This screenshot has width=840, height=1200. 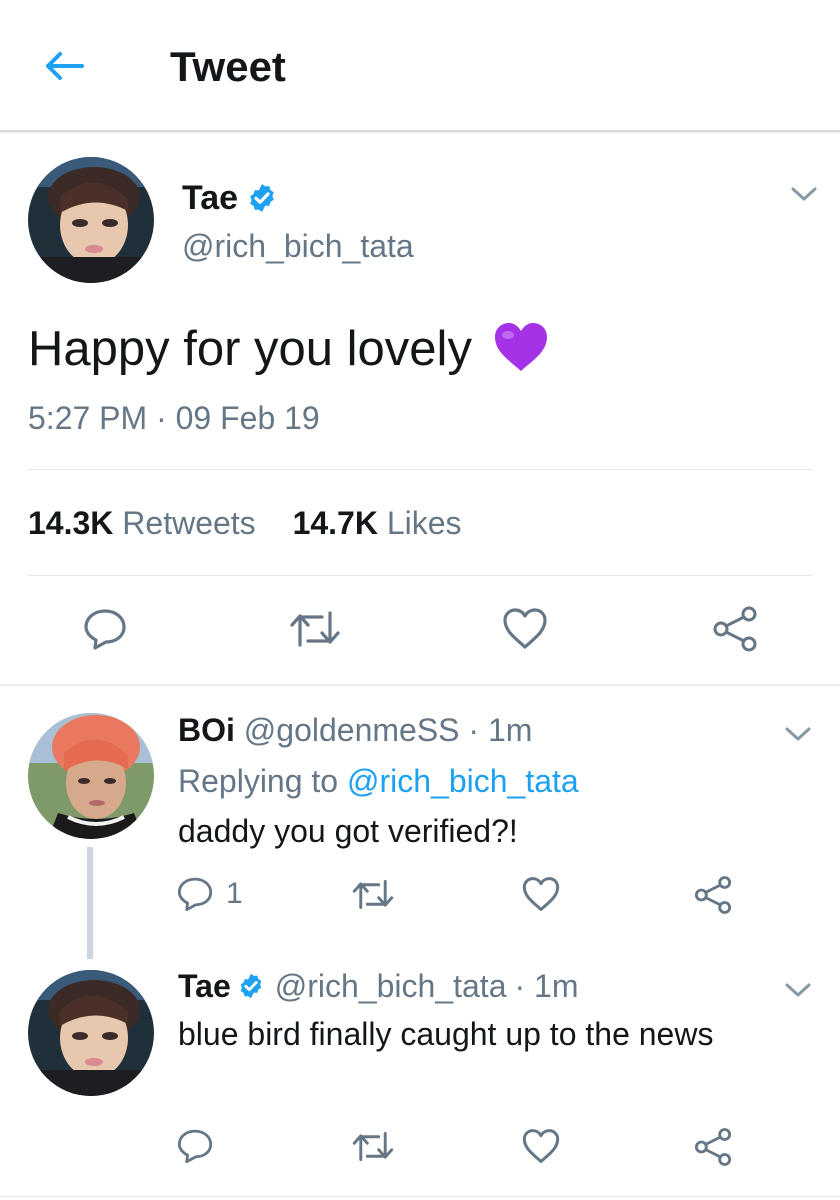 I want to click on replying-to-line: Replying to @rich_bich_tata, so click(x=378, y=781).